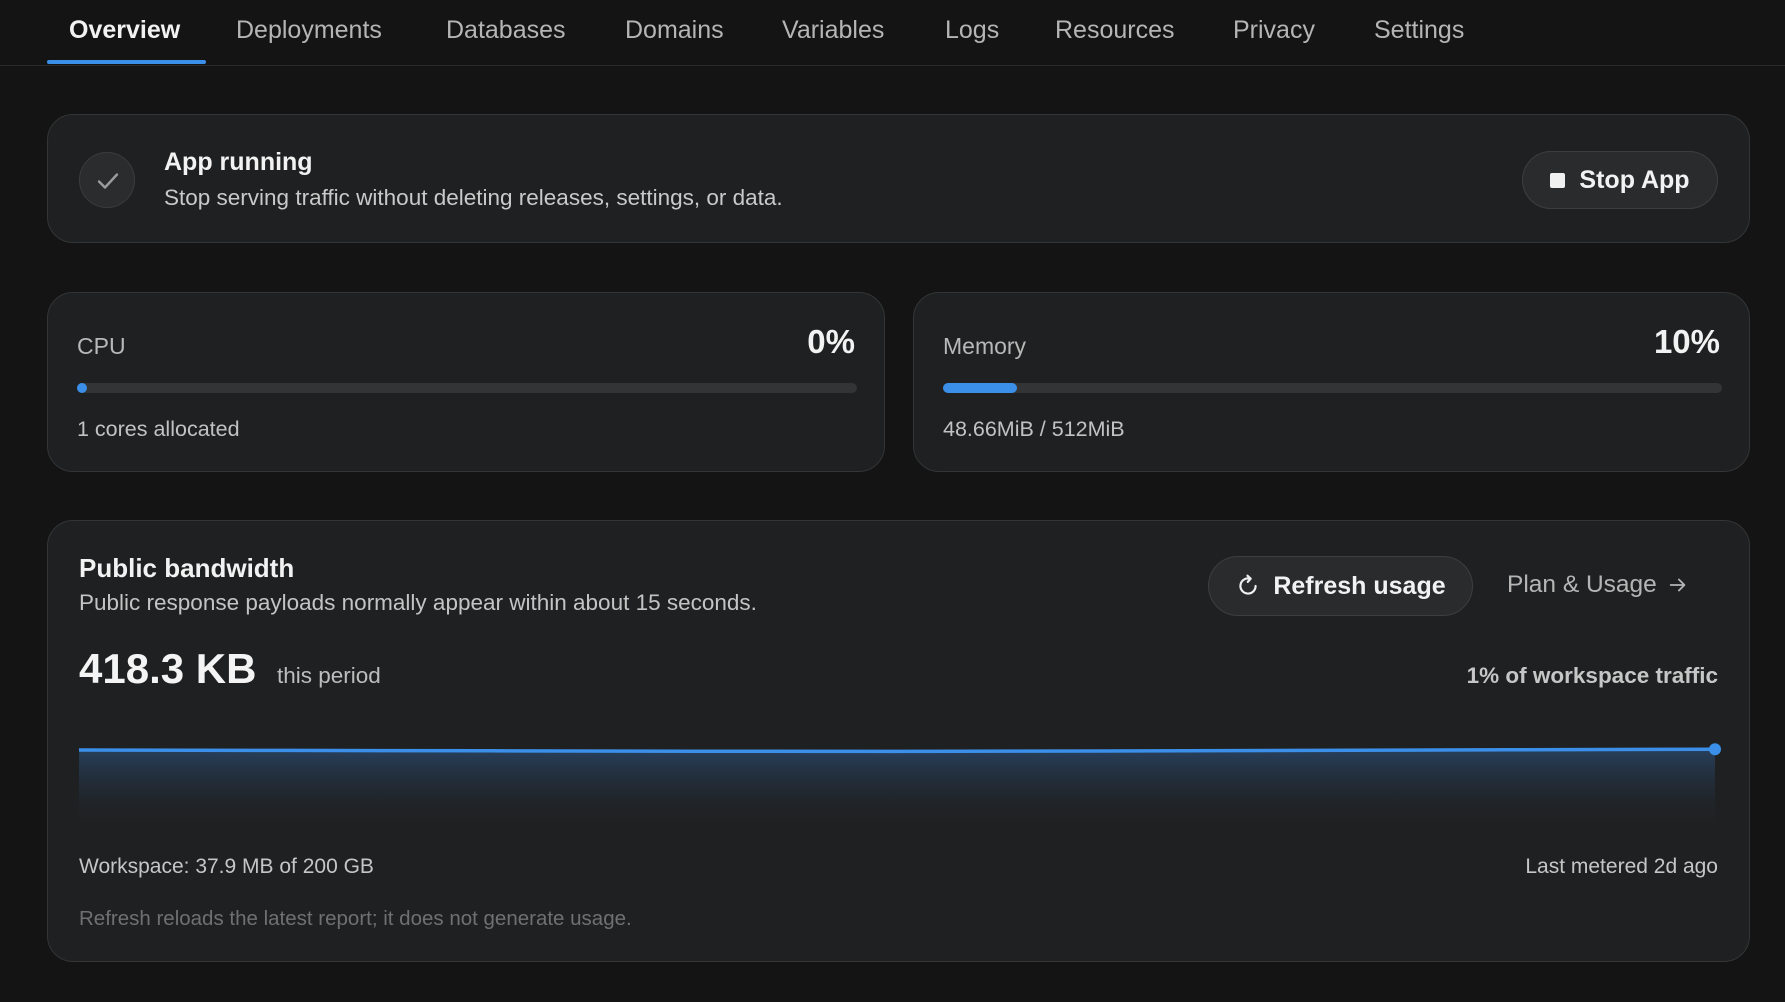 This screenshot has height=1002, width=1785. What do you see at coordinates (1034, 429) in the screenshot?
I see `memory-usage-text: 48.66MiB / 512MiB` at bounding box center [1034, 429].